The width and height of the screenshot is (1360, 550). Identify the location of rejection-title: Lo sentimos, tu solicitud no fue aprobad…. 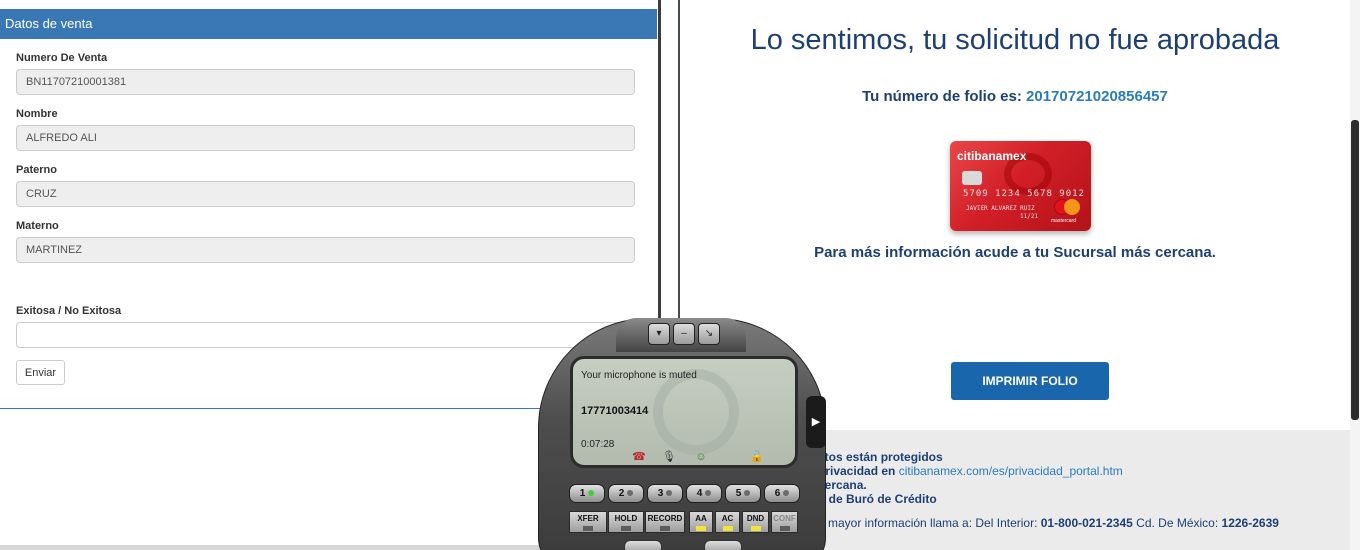
(1015, 40).